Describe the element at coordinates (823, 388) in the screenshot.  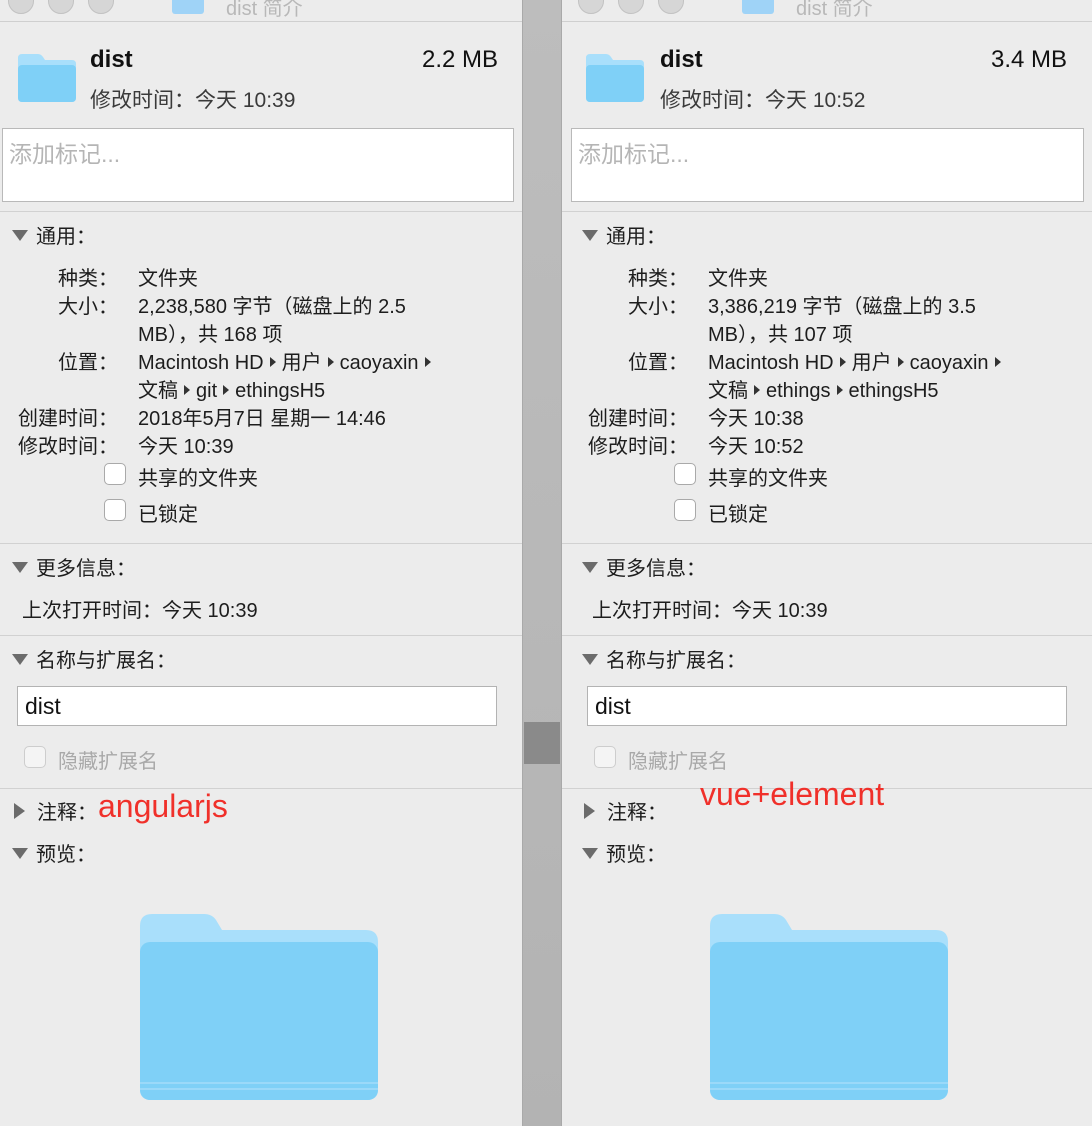
I see `location-path-line2: 文稿 ethings ethingsH5` at that location.